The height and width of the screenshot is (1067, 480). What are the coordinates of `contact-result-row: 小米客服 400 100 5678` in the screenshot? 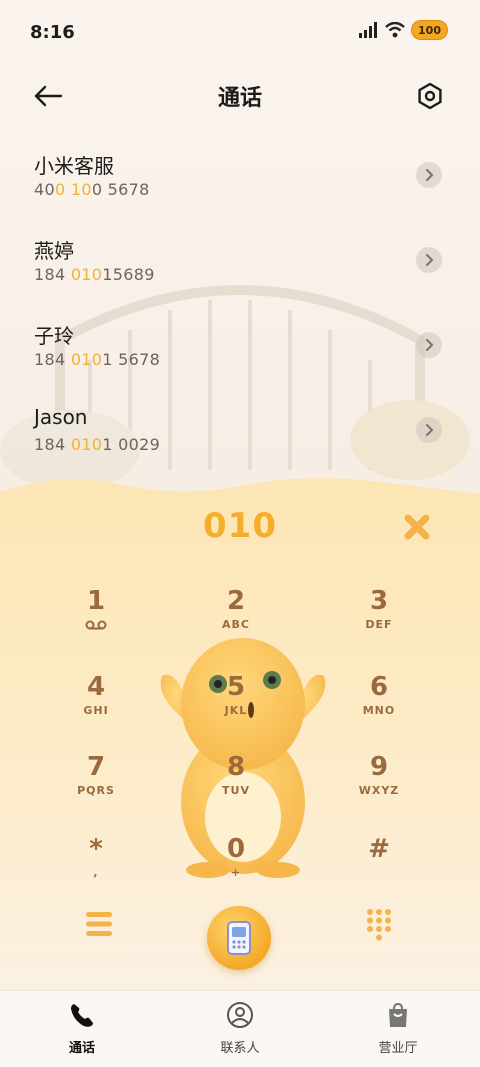 It's located at (240, 182).